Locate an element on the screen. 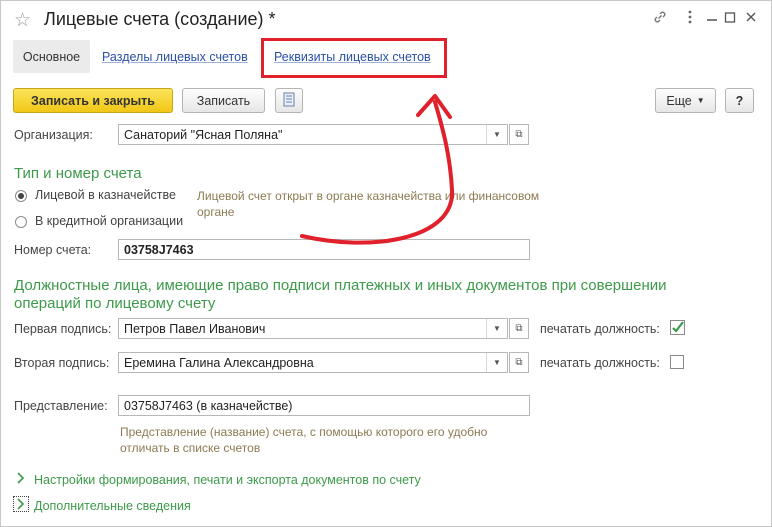 Image resolution: width=772 pixels, height=527 pixels. radio-dot is located at coordinates (21, 196).